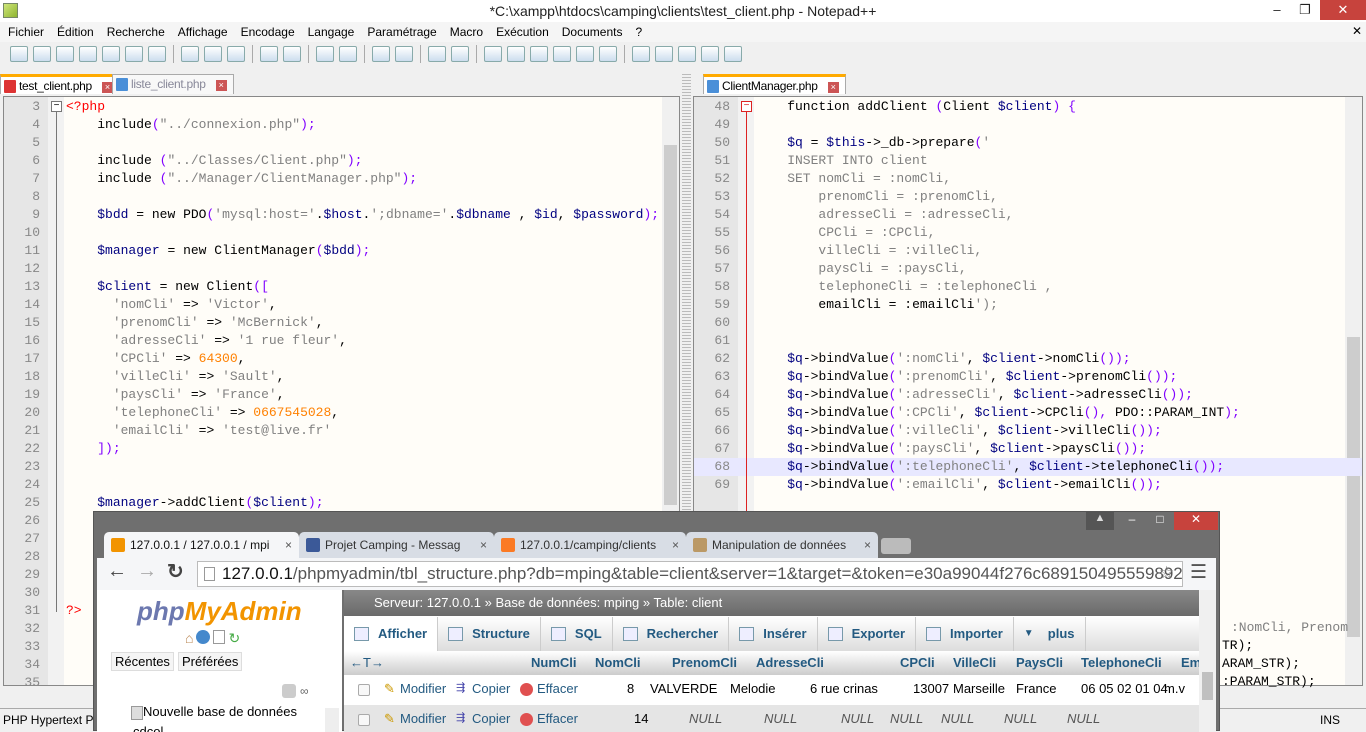 This screenshot has width=1366, height=732. Describe the element at coordinates (65, 54) in the screenshot. I see `save-icon` at that location.